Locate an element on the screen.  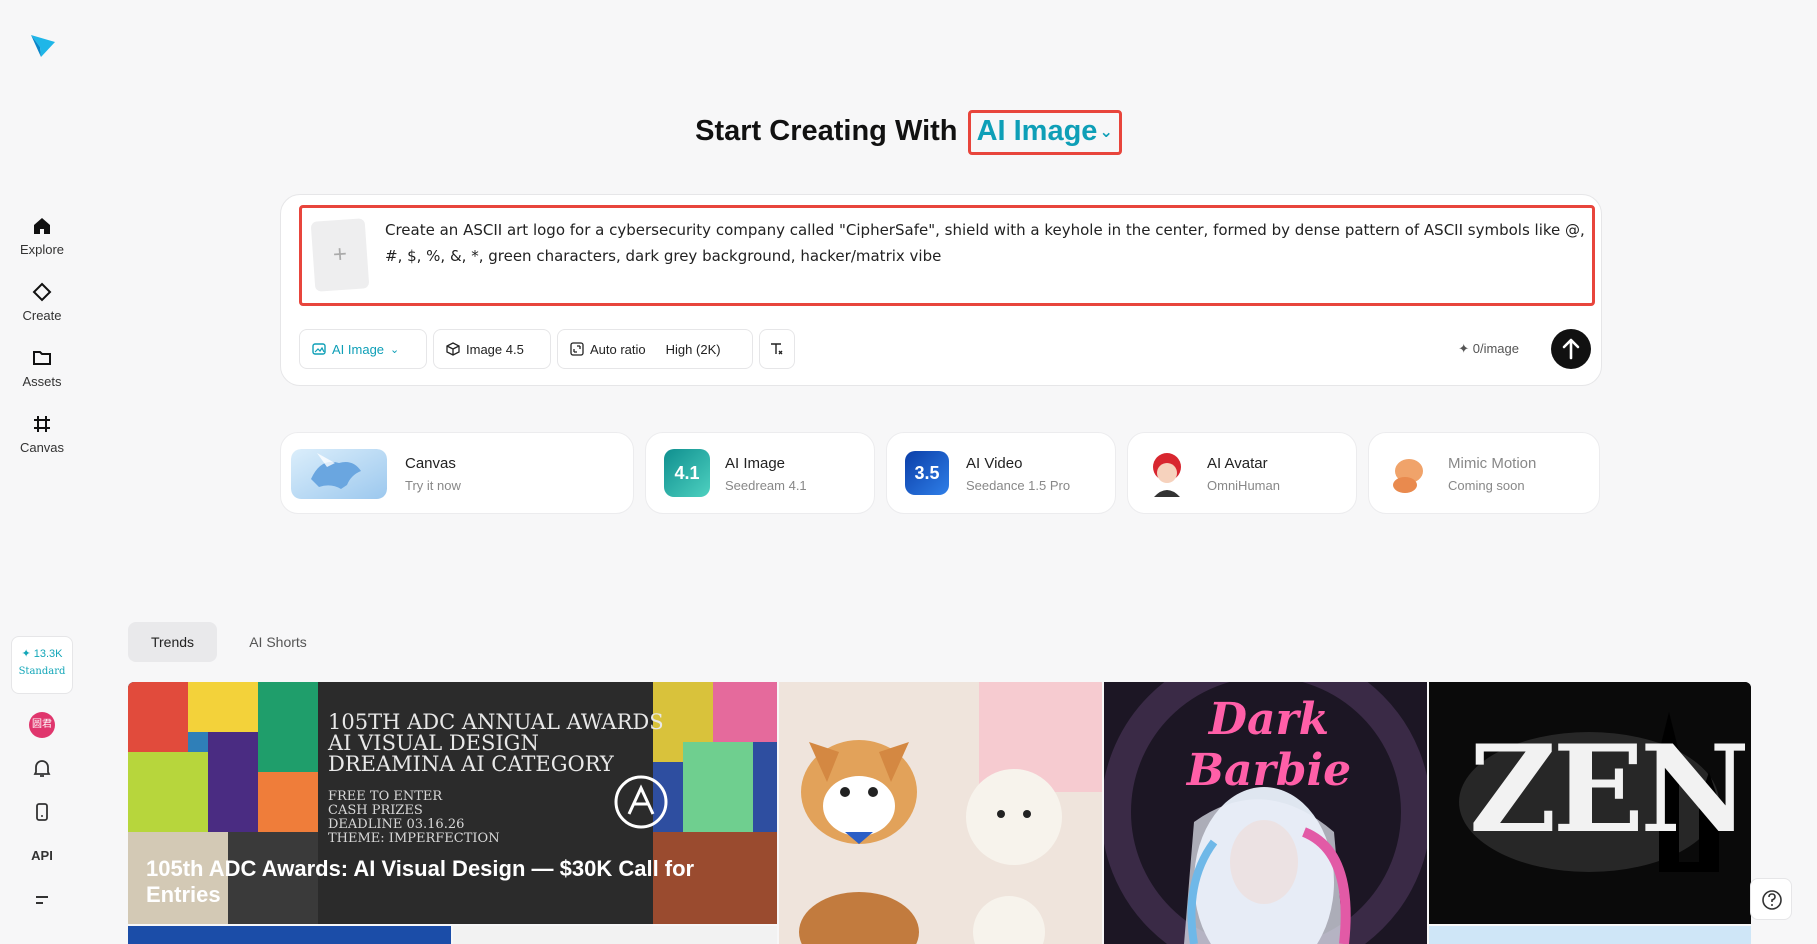
tool-title: AI Image is located at coordinates (755, 463).